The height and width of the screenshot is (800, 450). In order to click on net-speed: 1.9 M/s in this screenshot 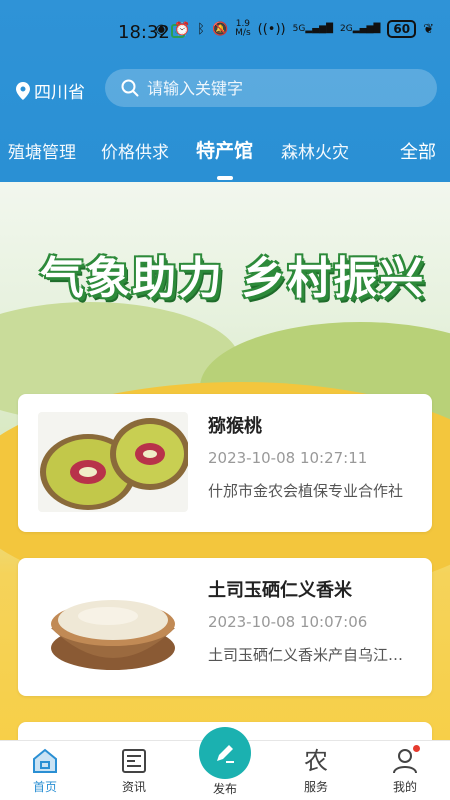, I will do `click(243, 29)`.